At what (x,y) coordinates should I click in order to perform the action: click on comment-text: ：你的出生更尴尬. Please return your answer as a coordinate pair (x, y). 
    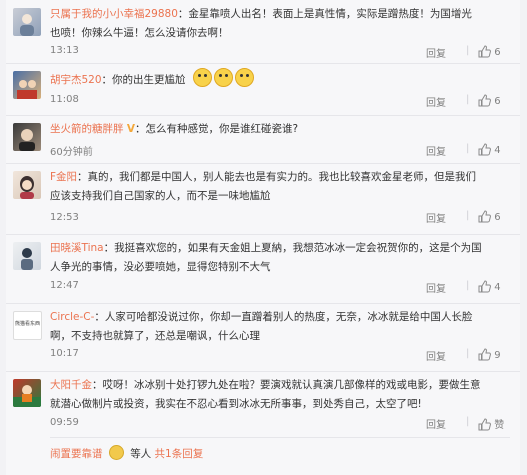
    Looking at the image, I should click on (143, 80).